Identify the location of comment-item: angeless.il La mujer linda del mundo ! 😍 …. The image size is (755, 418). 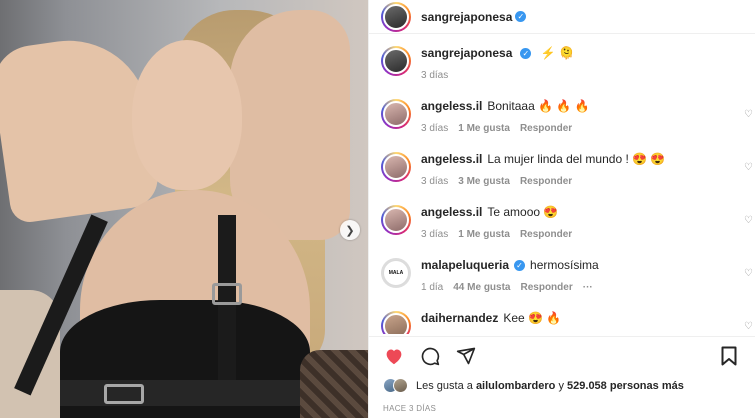
(567, 169).